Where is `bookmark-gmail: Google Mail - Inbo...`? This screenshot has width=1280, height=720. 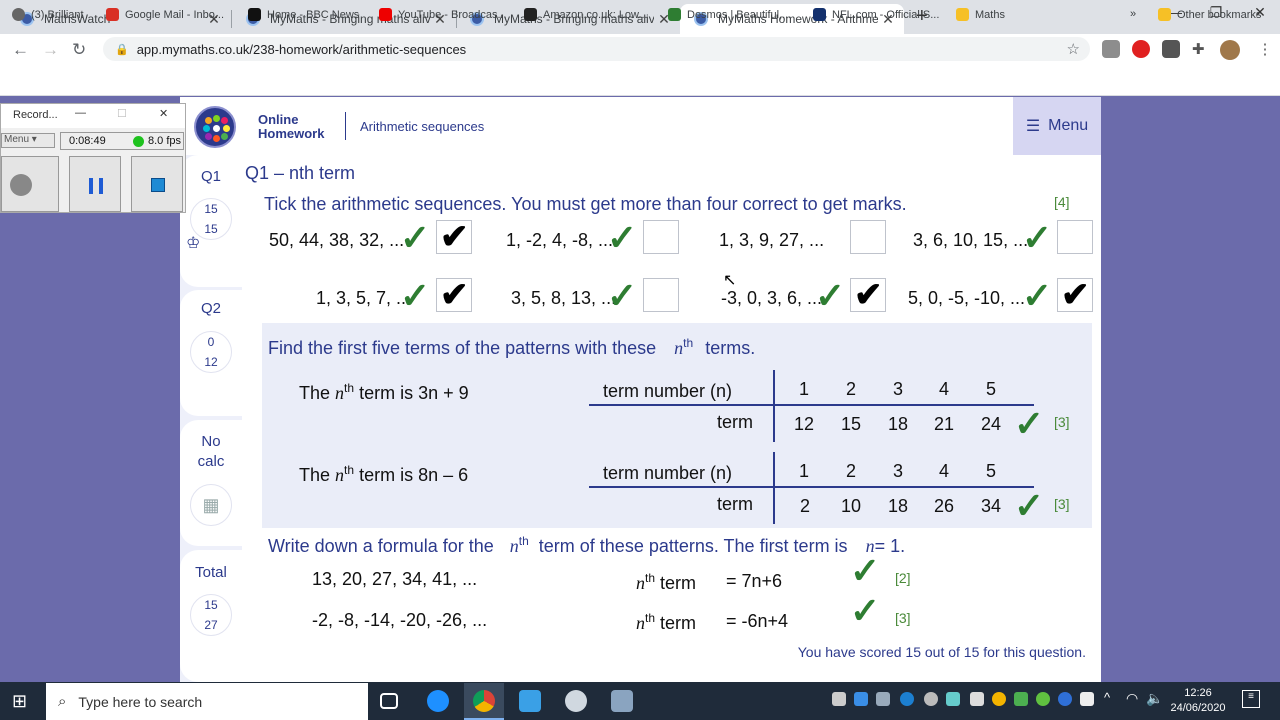
bookmark-gmail: Google Mail - Inbo... is located at coordinates (165, 14).